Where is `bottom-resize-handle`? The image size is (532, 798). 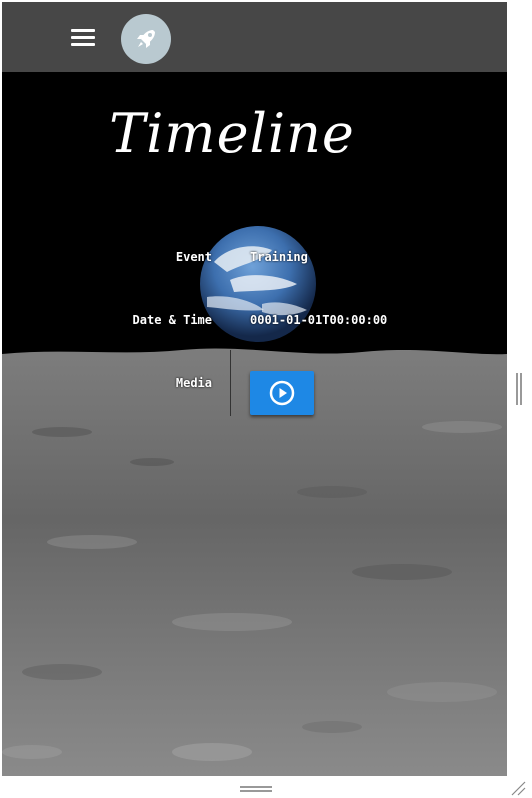 bottom-resize-handle is located at coordinates (256, 789).